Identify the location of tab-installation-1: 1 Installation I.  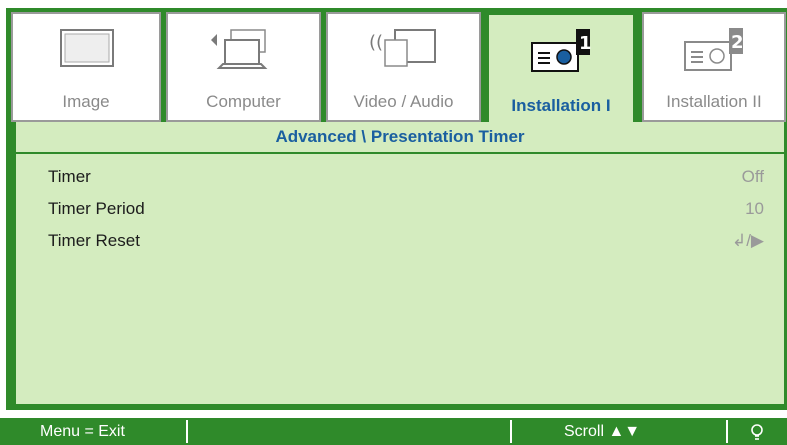
(561, 68).